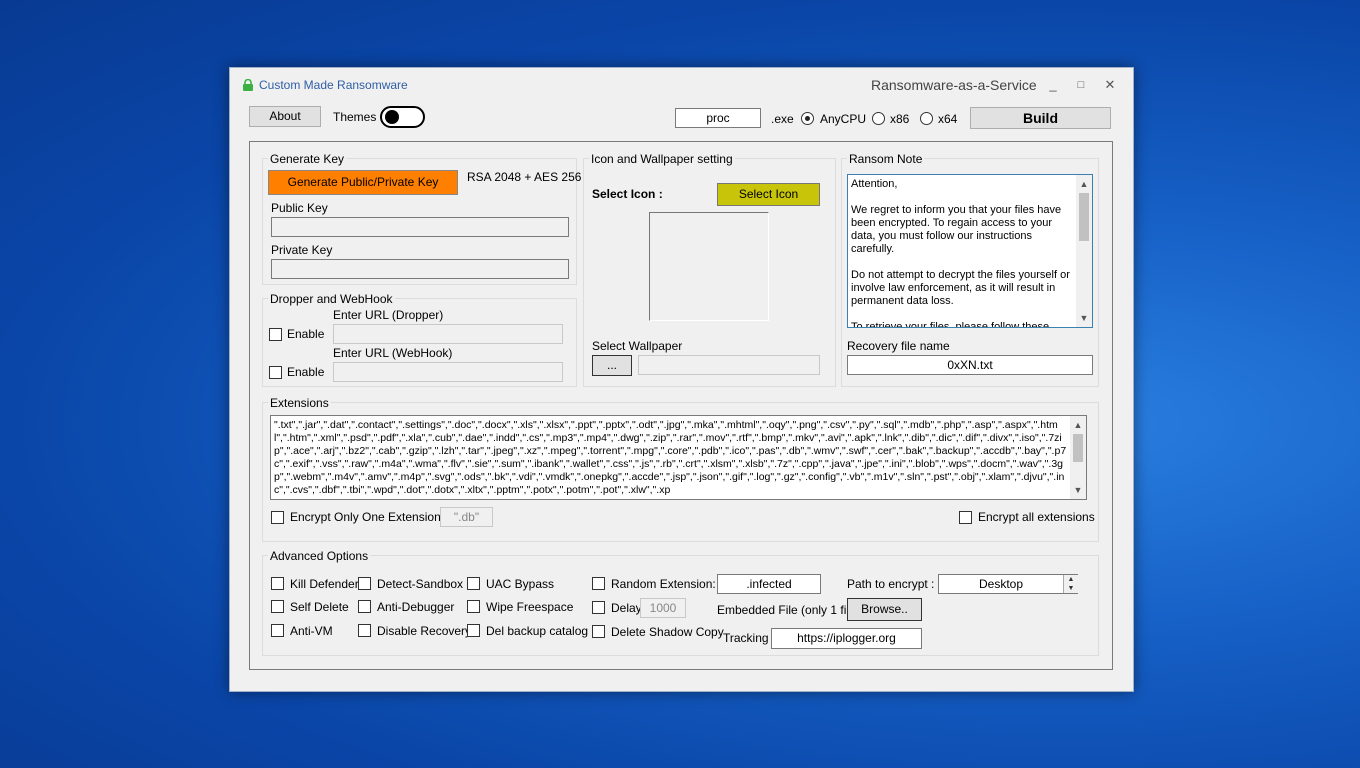  What do you see at coordinates (637, 346) in the screenshot?
I see `select-wallpaper-label: Select Wallpaper` at bounding box center [637, 346].